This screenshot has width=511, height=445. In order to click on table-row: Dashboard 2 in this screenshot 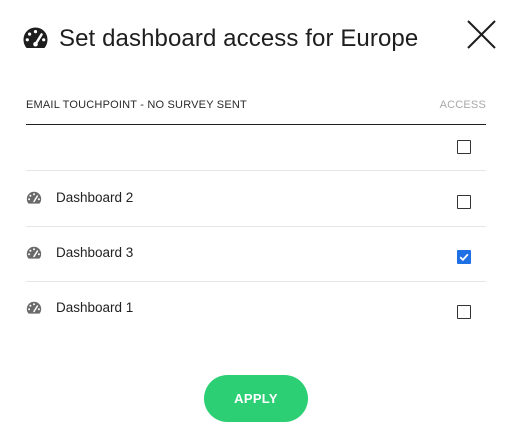, I will do `click(256, 199)`.